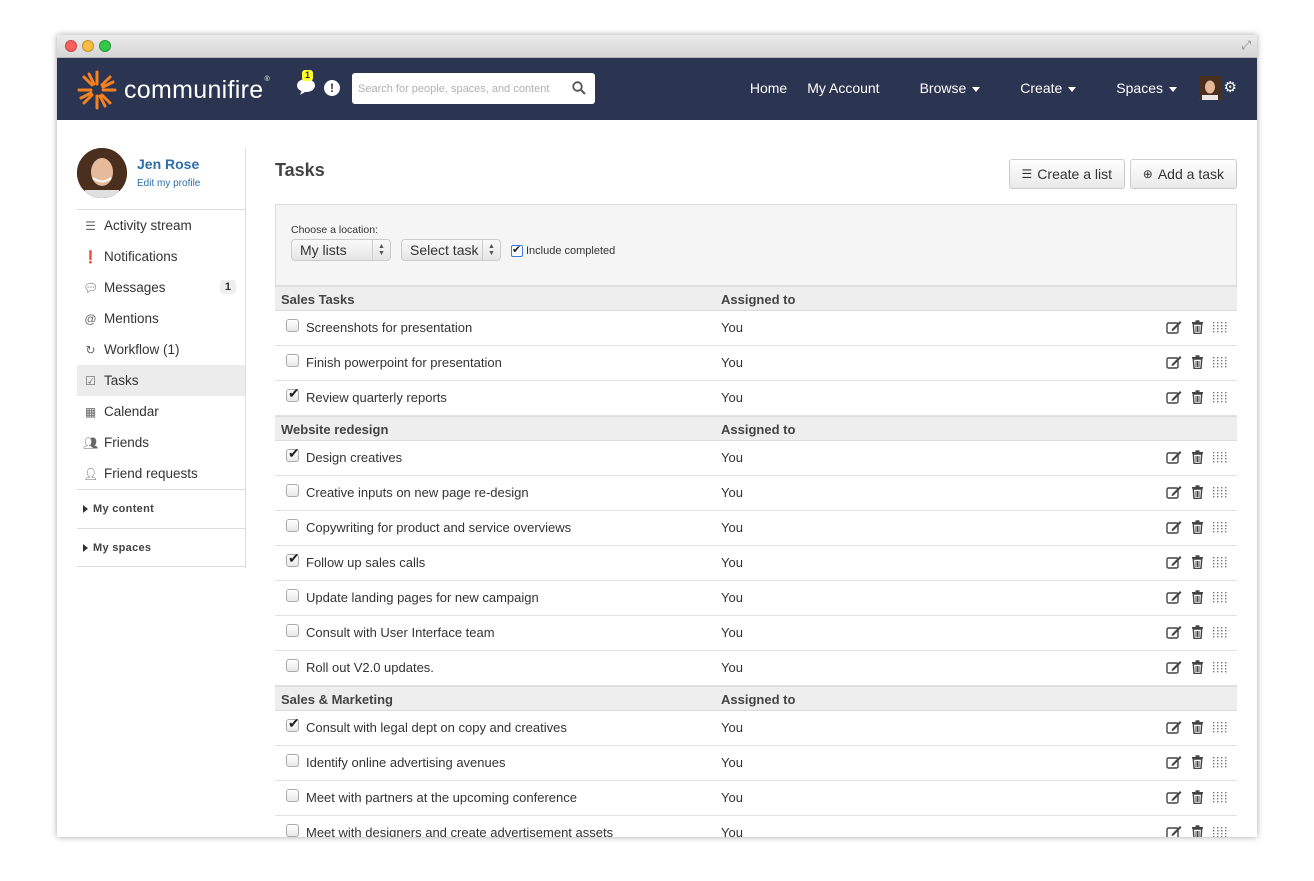 Image resolution: width=1314 pixels, height=881 pixels. Describe the element at coordinates (332, 88) in the screenshot. I see `alert-icon: !` at that location.